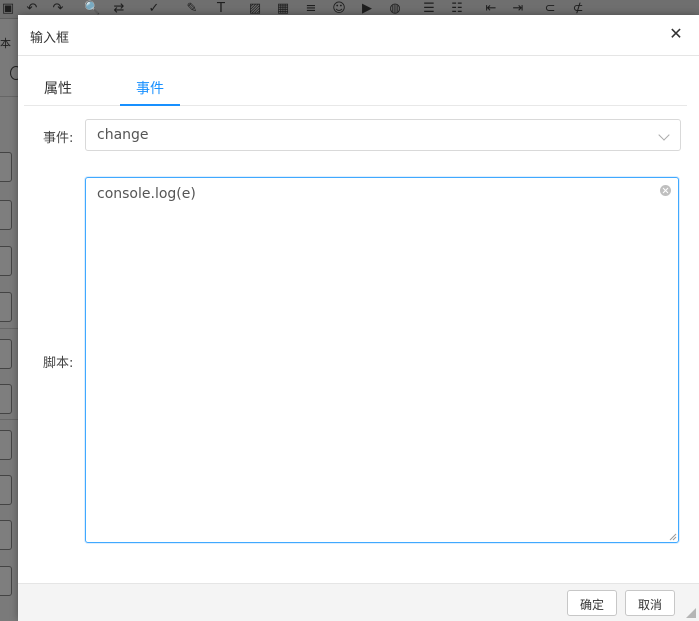  Describe the element at coordinates (691, 613) in the screenshot. I see `dialog-resize-grip-icon` at that location.